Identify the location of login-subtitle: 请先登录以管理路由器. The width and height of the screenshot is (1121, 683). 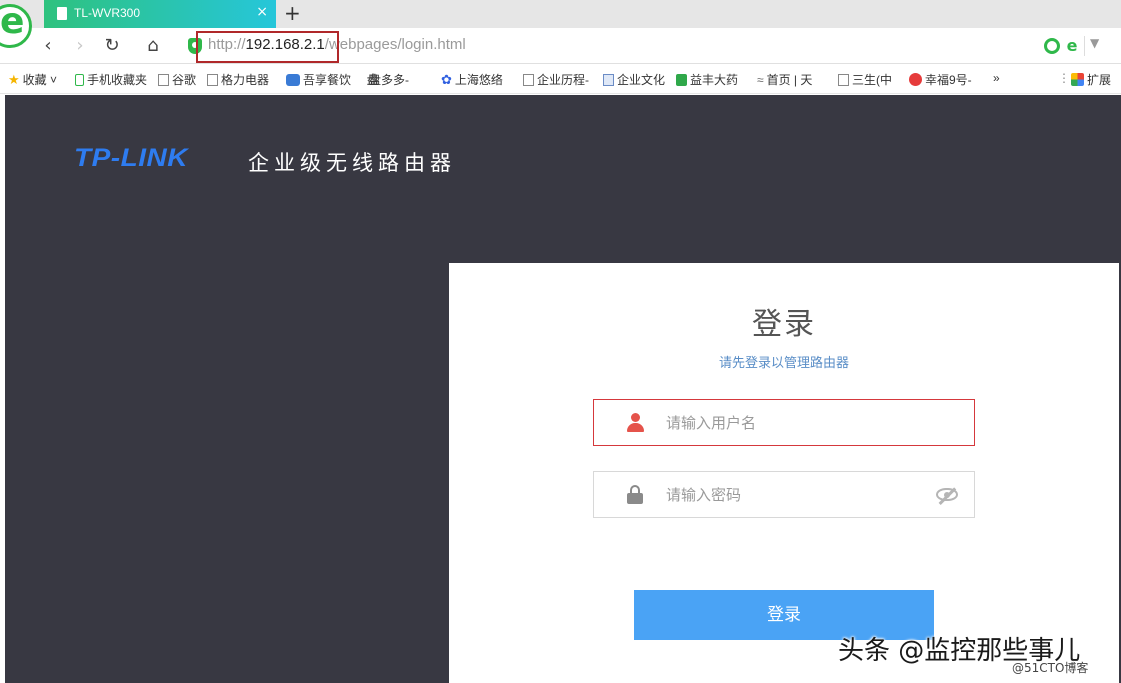
(783, 363).